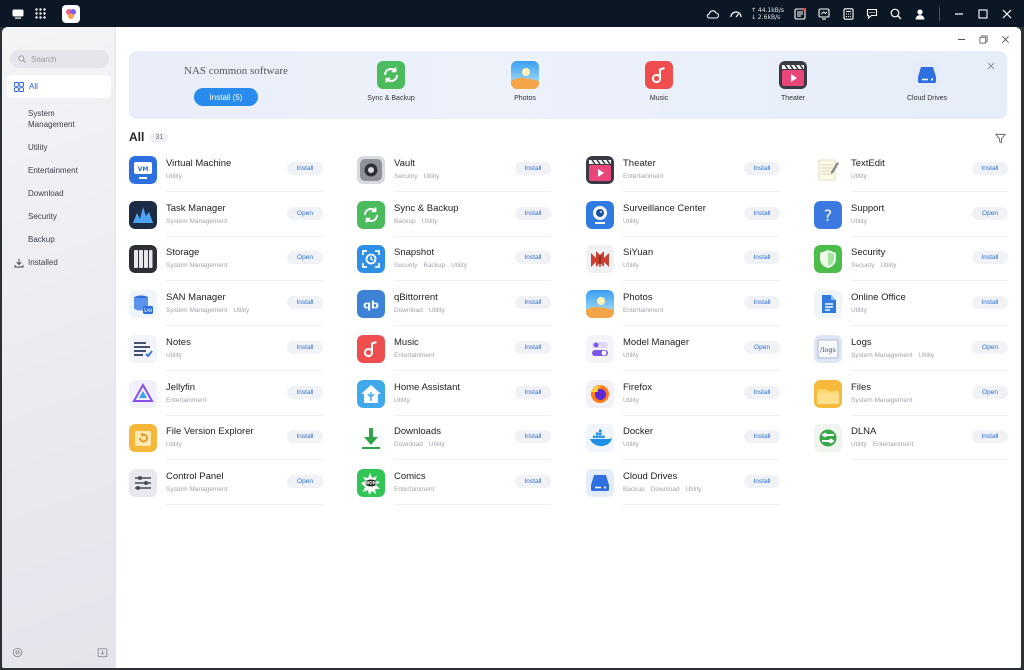  Describe the element at coordinates (912, 355) in the screenshot. I see `app-item: /logs Logs System Management Utility Open` at that location.